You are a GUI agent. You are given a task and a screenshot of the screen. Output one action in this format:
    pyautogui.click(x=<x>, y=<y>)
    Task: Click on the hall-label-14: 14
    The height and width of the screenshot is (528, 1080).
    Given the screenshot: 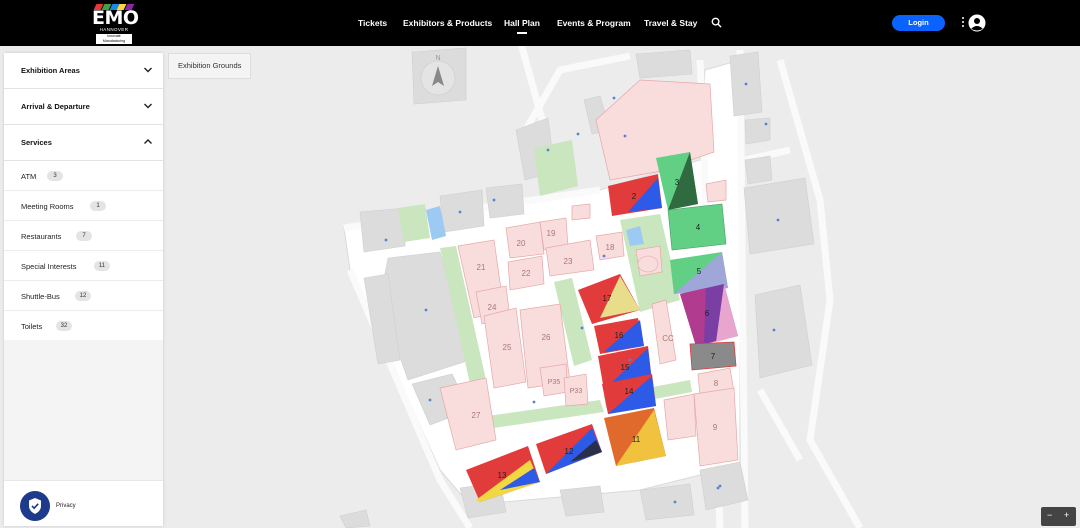 What is the action you would take?
    pyautogui.click(x=629, y=391)
    